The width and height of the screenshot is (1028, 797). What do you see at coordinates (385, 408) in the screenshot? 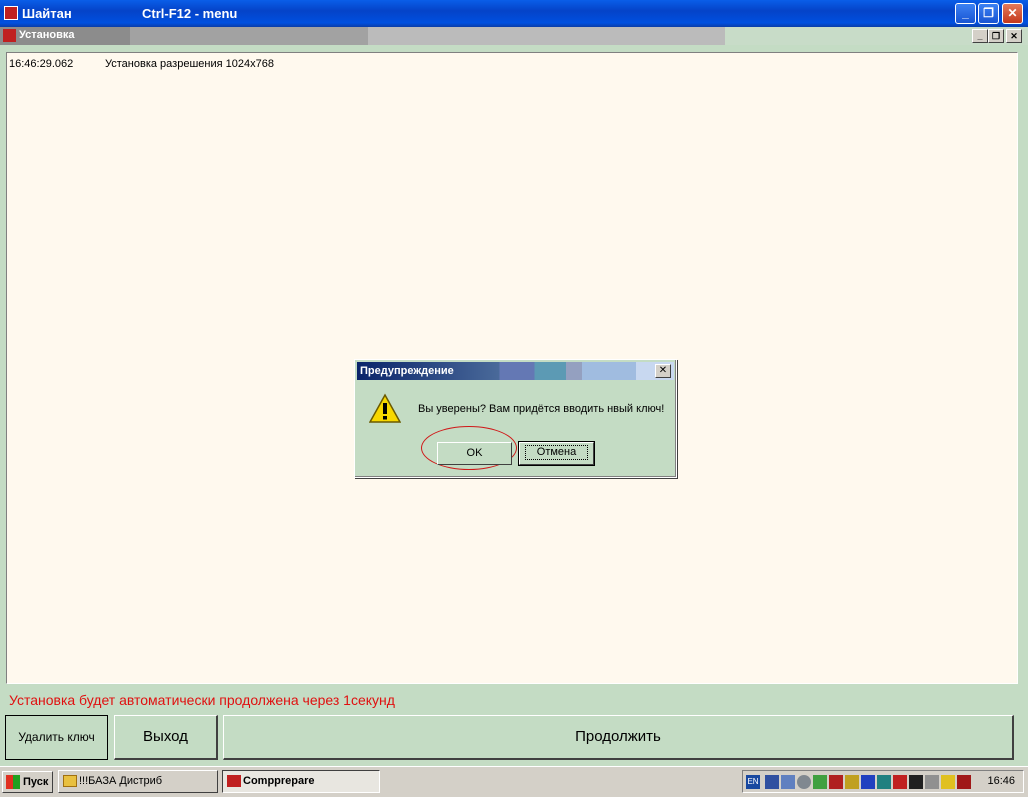
I see `warning-icon` at bounding box center [385, 408].